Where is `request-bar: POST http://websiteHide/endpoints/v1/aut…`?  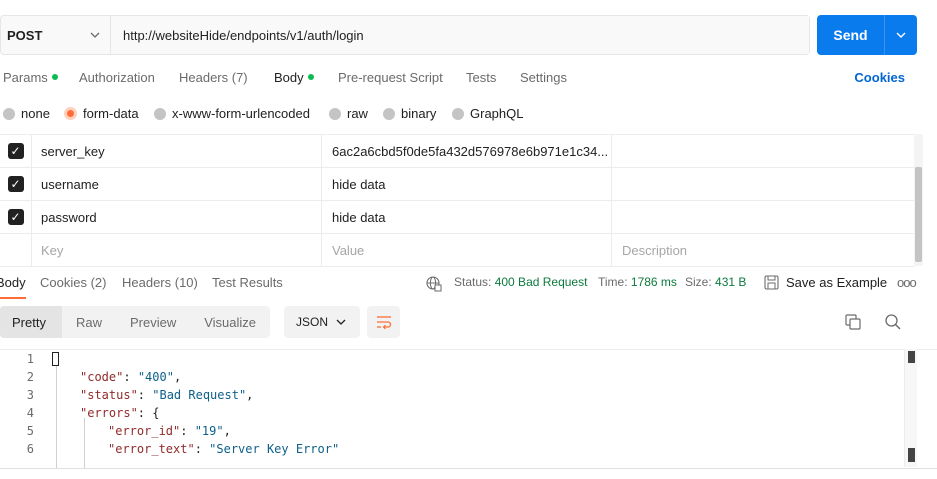
request-bar: POST http://websiteHide/endpoints/v1/aut… is located at coordinates (405, 35).